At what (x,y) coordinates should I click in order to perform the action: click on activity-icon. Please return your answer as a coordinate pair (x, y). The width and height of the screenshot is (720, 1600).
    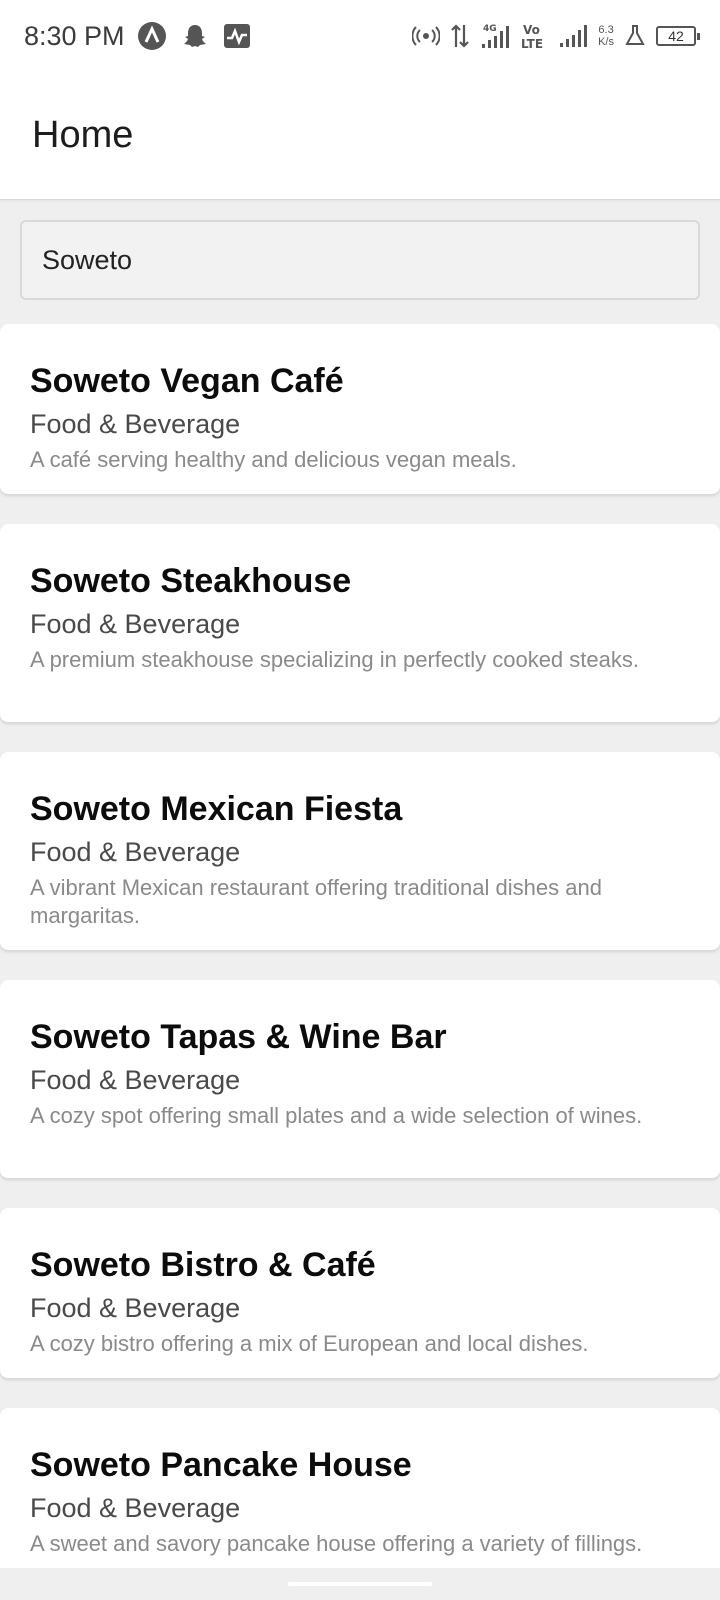
    Looking at the image, I should click on (237, 36).